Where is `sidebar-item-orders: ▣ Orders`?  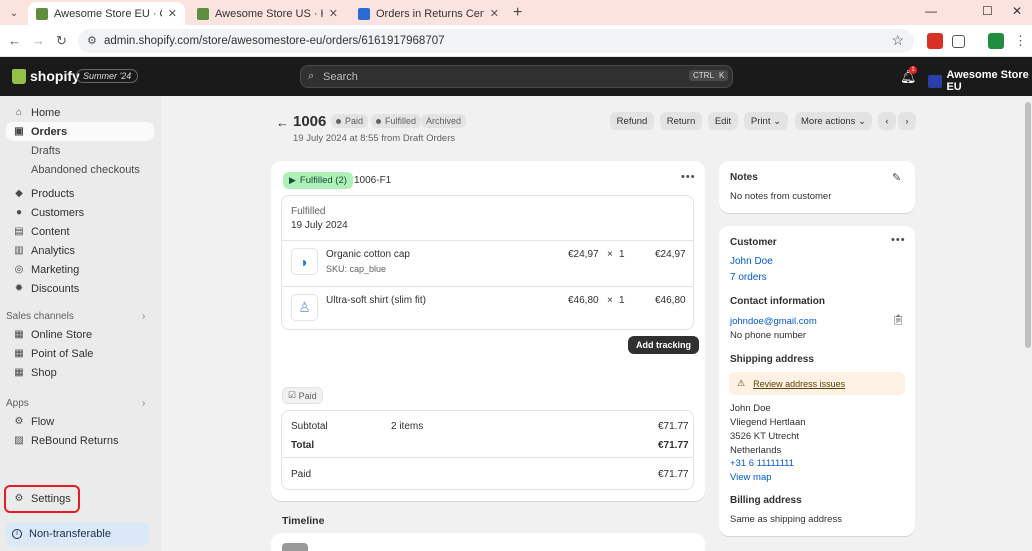
sidebar-item-orders: ▣ Orders is located at coordinates (80, 131).